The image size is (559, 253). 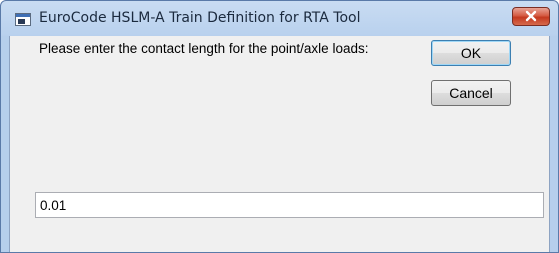 What do you see at coordinates (471, 53) in the screenshot?
I see `ok-button: OK` at bounding box center [471, 53].